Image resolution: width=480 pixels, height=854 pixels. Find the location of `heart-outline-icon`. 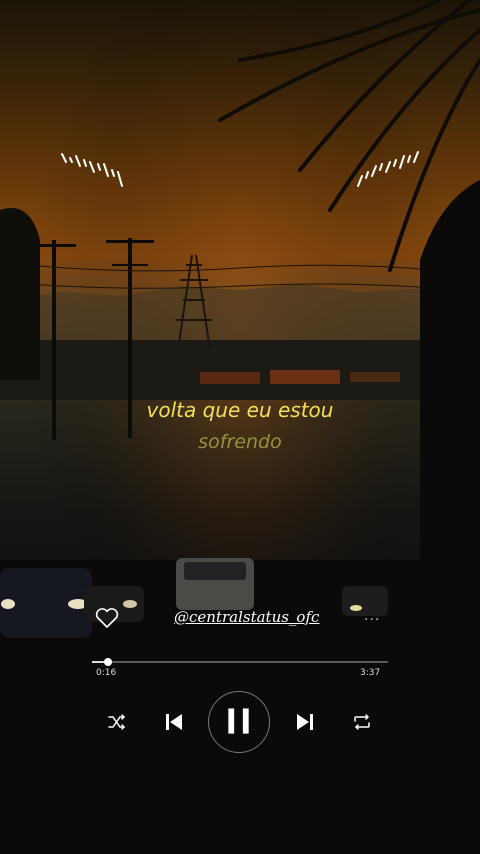

heart-outline-icon is located at coordinates (107, 618).